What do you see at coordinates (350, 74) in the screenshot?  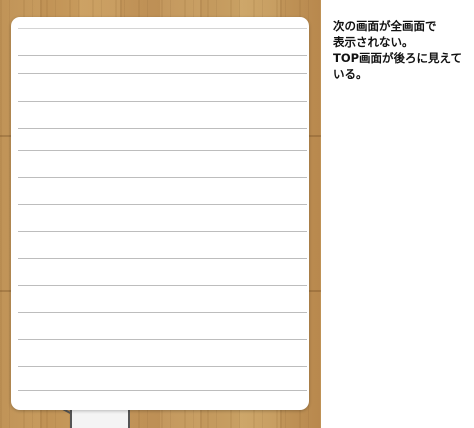 I see `annotation-line: いる。` at bounding box center [350, 74].